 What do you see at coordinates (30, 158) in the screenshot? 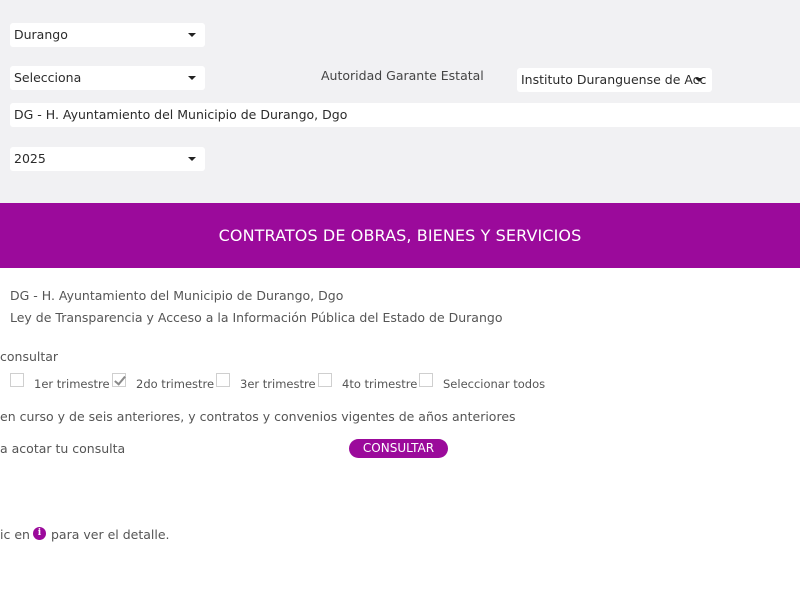
I see `year-select-value: 2025` at bounding box center [30, 158].